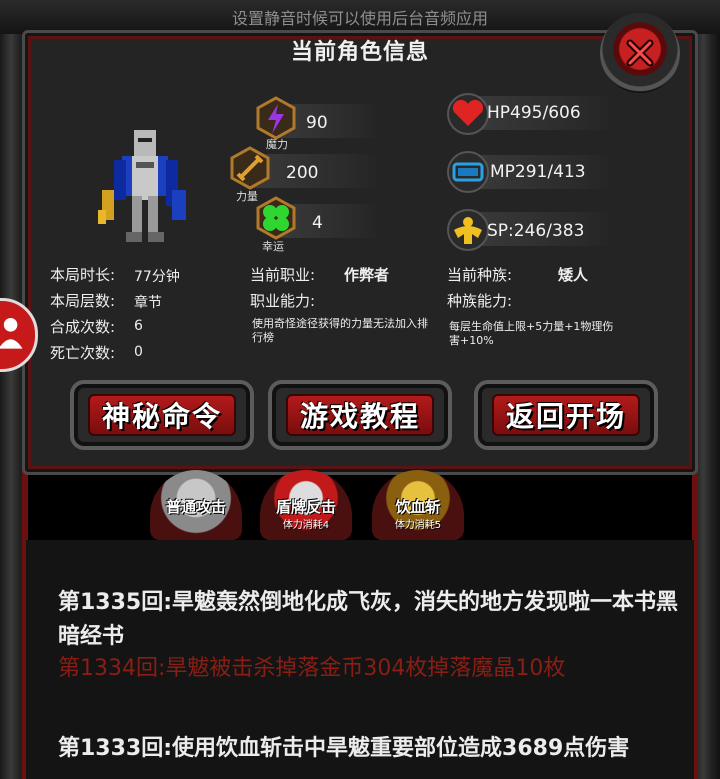 The height and width of the screenshot is (779, 720). I want to click on clover-icon, so click(276, 218).